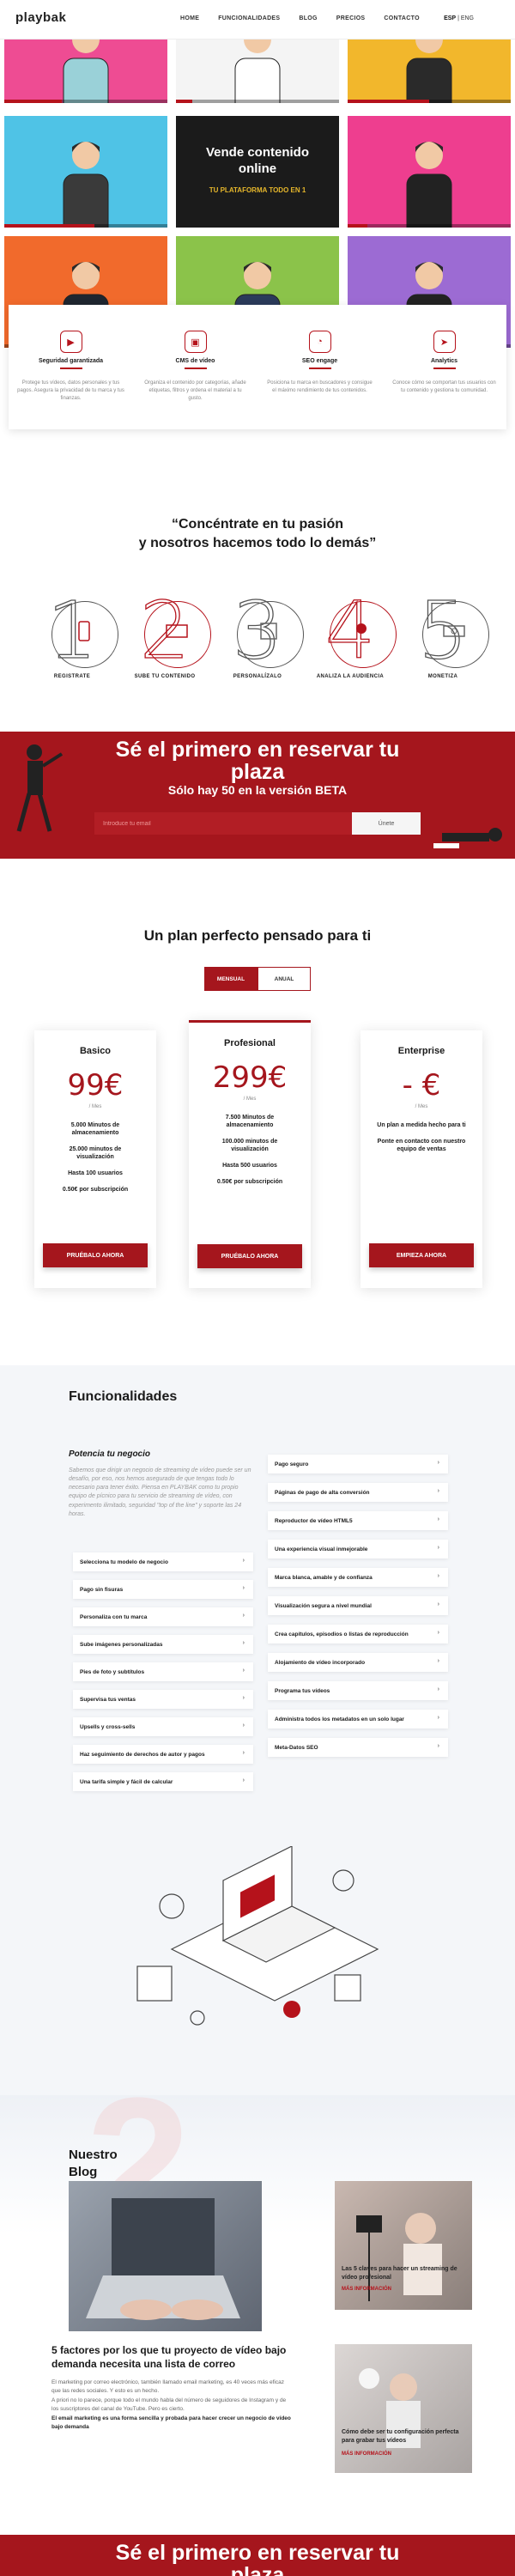  I want to click on hero-subtitle: TU PLATAFORMA TODO EN 1, so click(257, 190).